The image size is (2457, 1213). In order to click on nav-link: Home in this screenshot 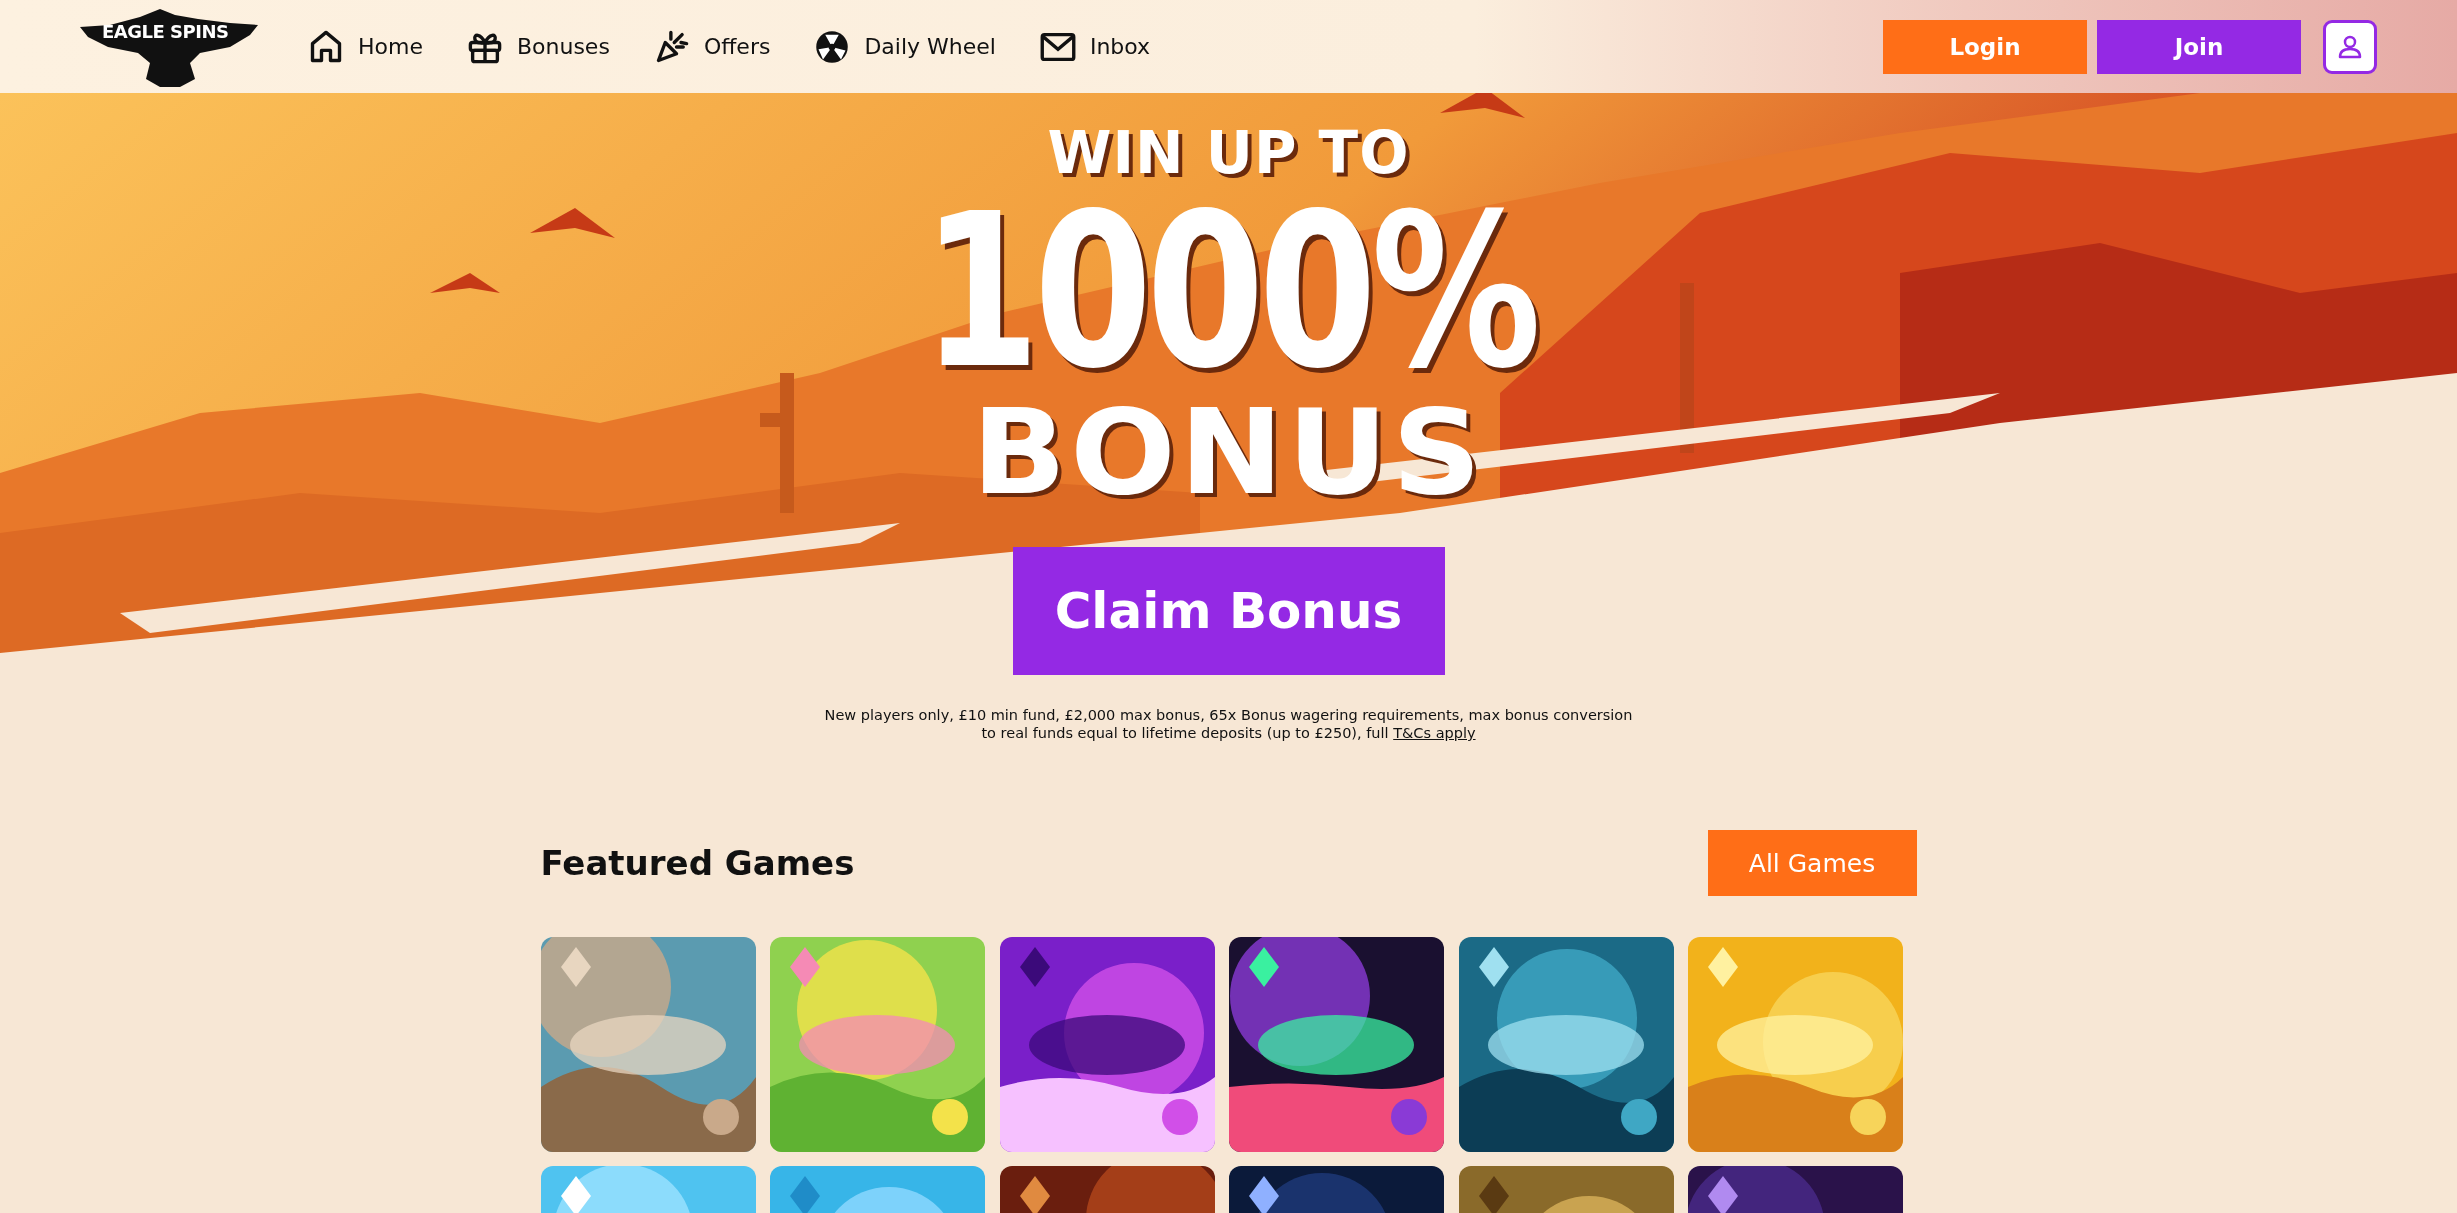, I will do `click(365, 46)`.